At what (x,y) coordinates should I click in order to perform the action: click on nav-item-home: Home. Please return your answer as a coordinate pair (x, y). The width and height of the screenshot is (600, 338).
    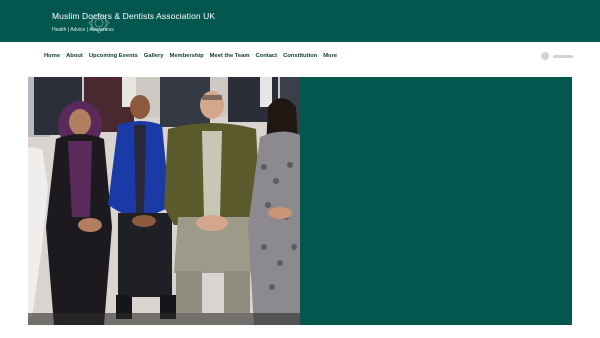
    Looking at the image, I should click on (52, 56).